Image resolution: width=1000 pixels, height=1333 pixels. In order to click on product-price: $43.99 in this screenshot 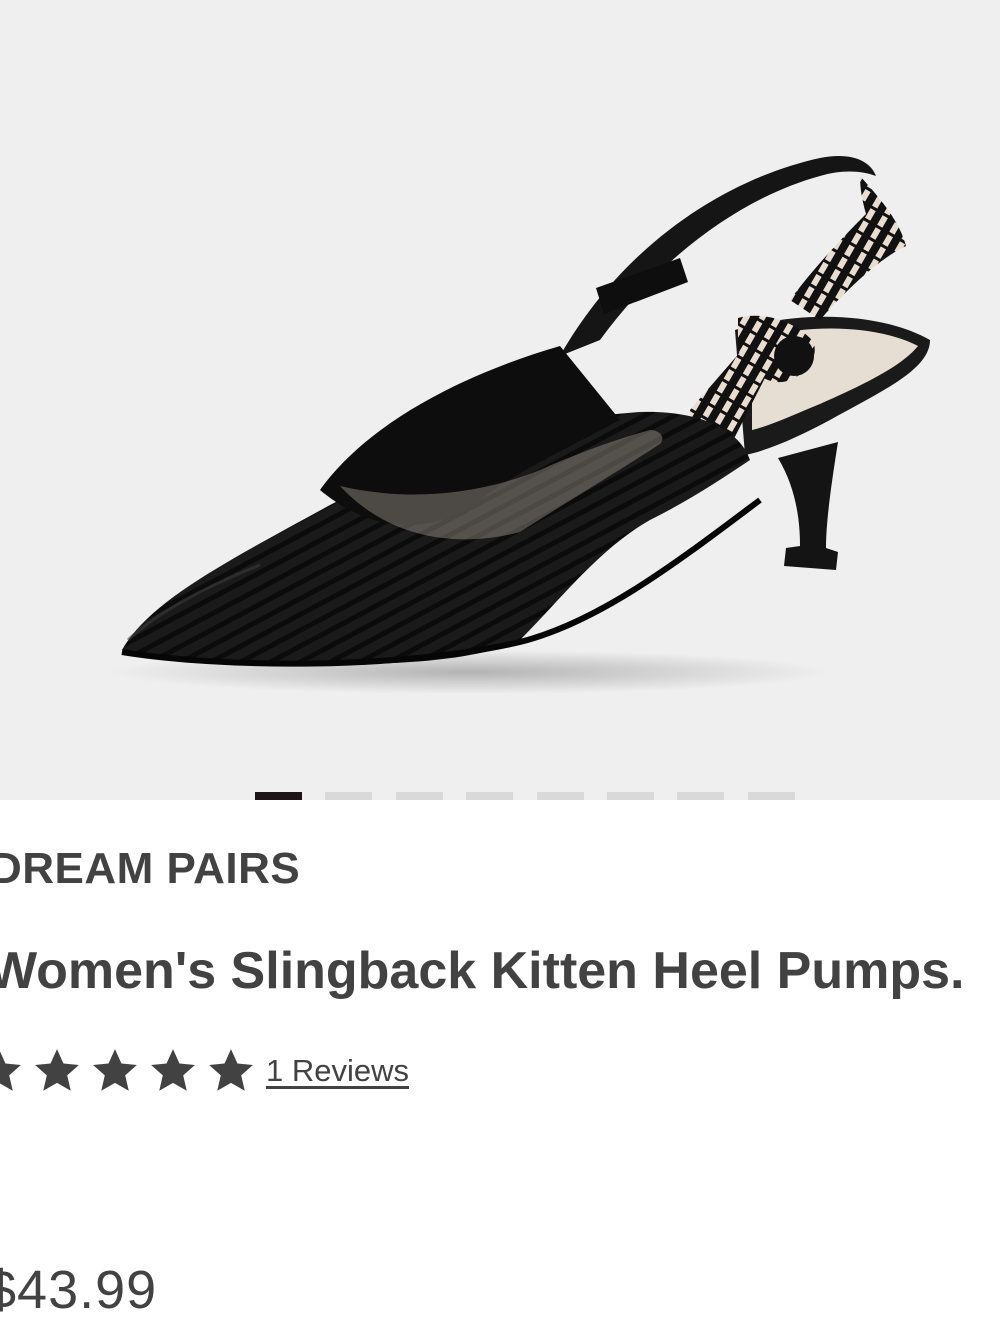, I will do `click(79, 1290)`.